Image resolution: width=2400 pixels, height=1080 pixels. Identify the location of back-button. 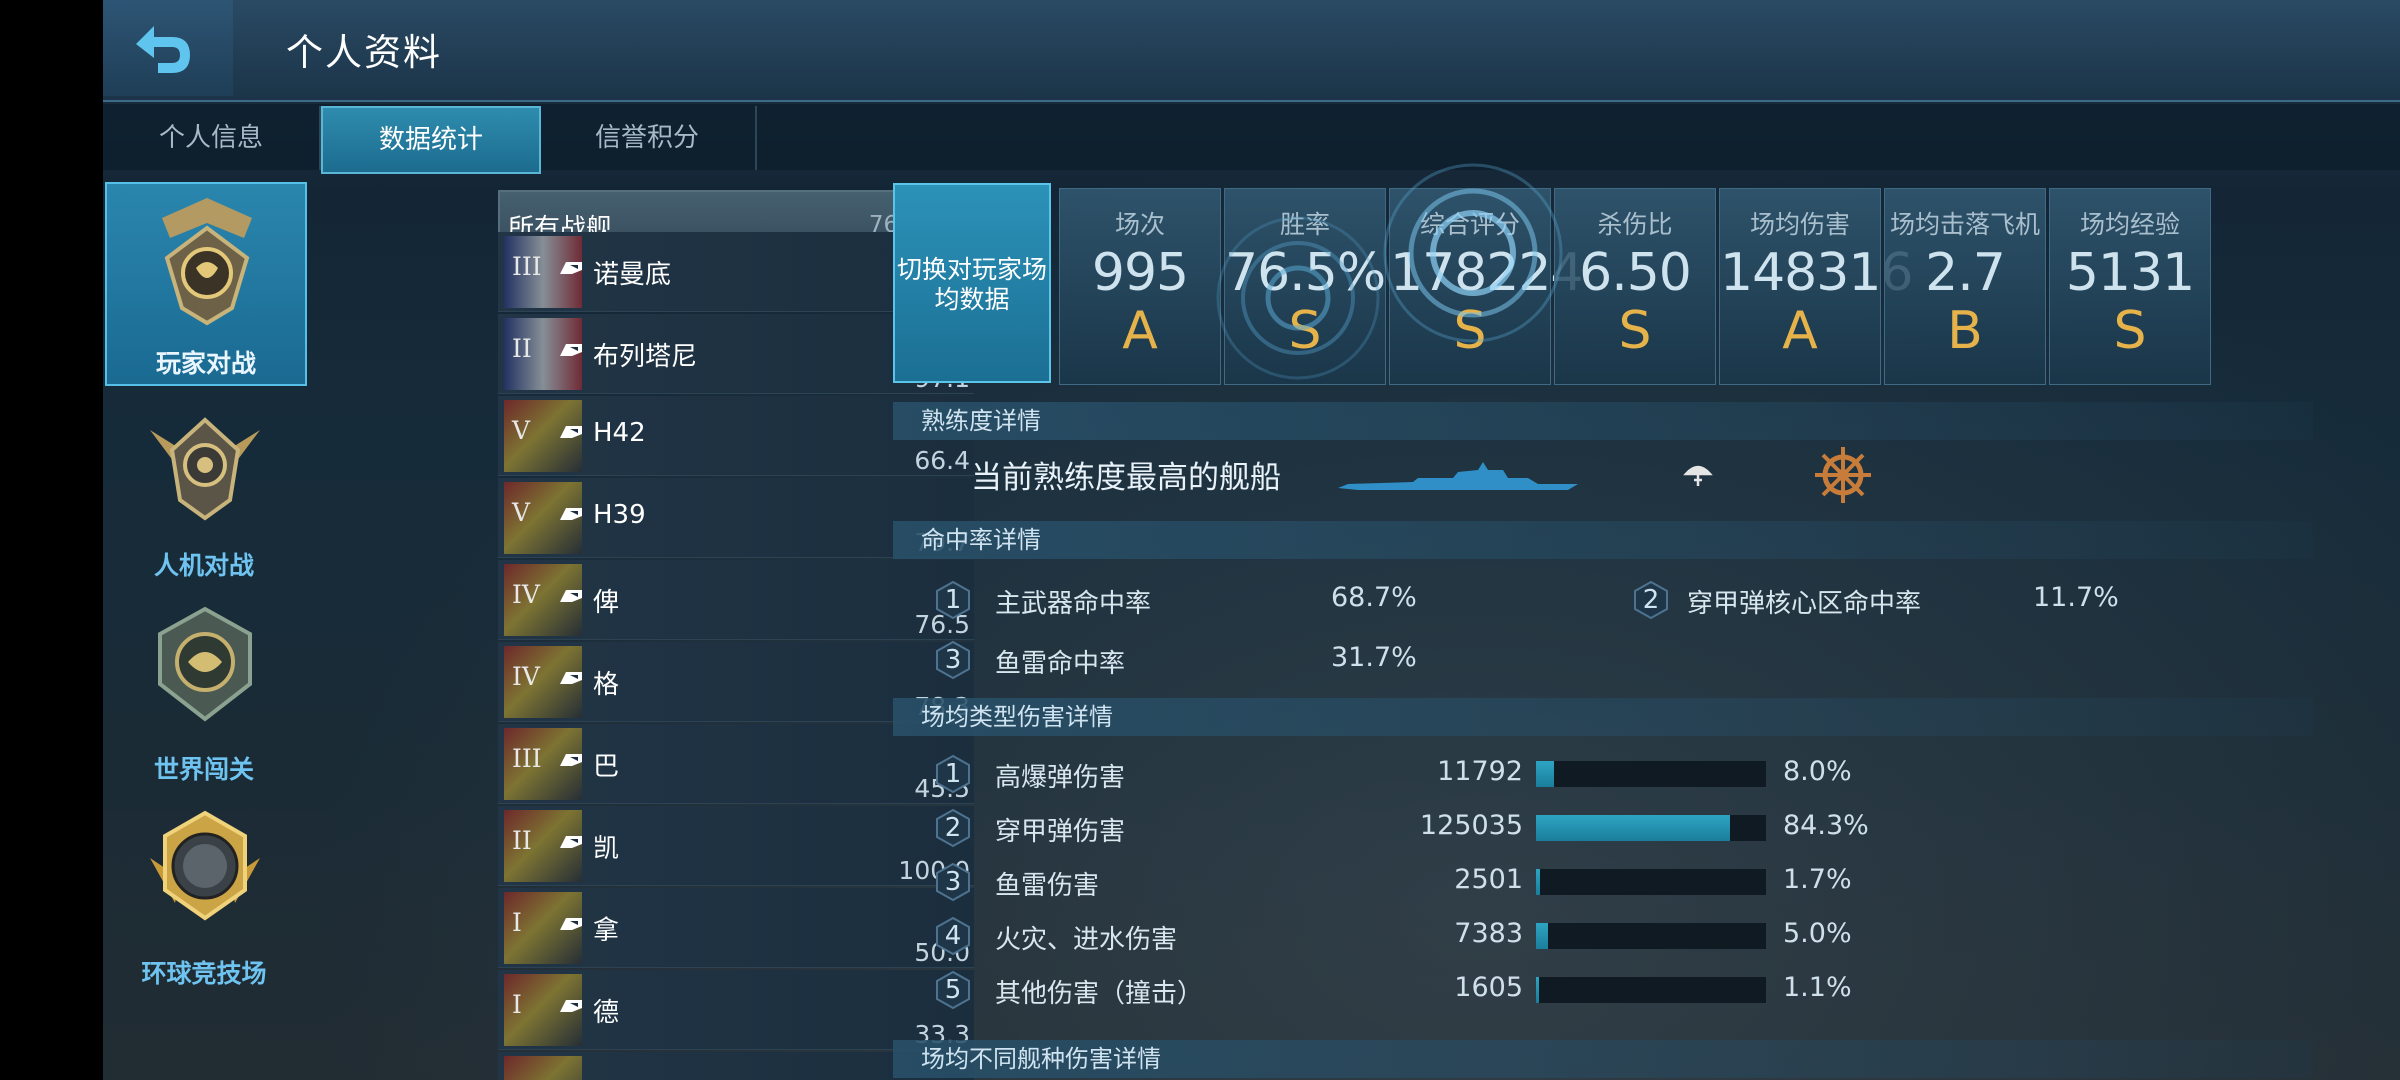
(168, 48).